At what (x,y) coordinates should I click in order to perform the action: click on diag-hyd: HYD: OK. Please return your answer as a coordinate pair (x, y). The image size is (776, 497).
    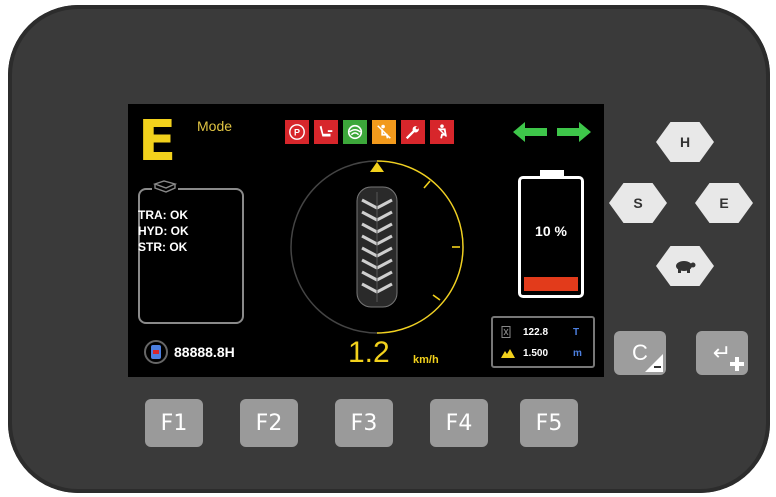
    Looking at the image, I should click on (163, 231).